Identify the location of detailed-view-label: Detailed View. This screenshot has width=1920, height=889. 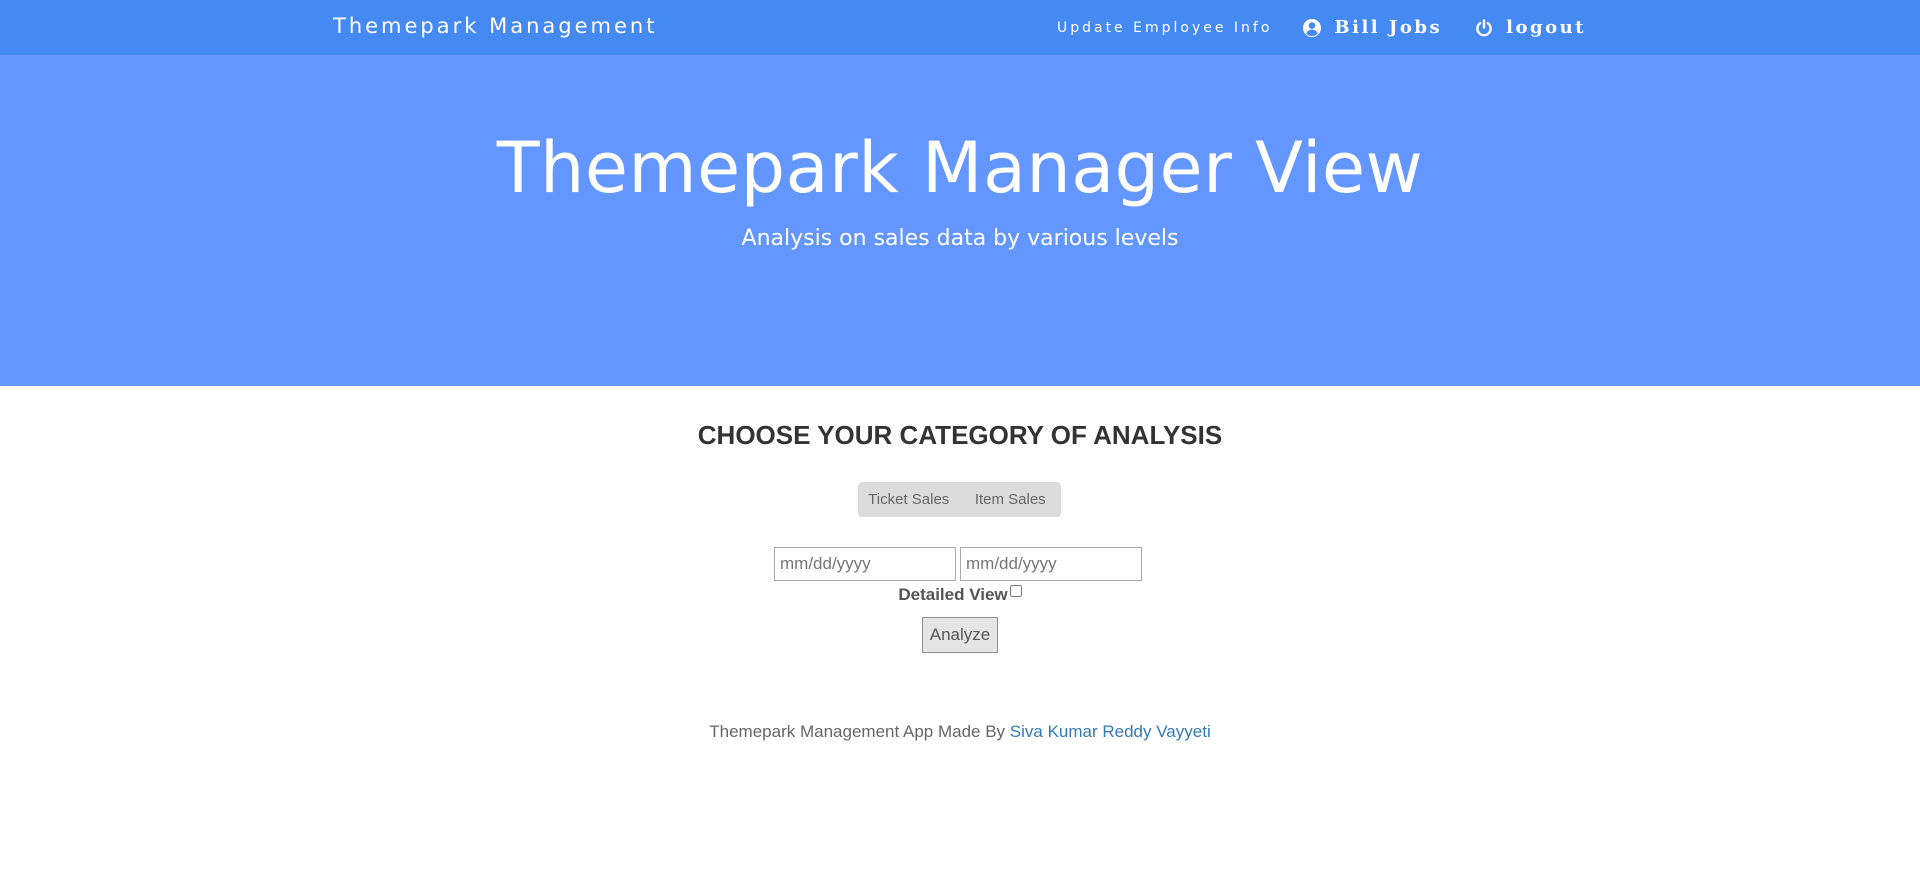
(953, 594).